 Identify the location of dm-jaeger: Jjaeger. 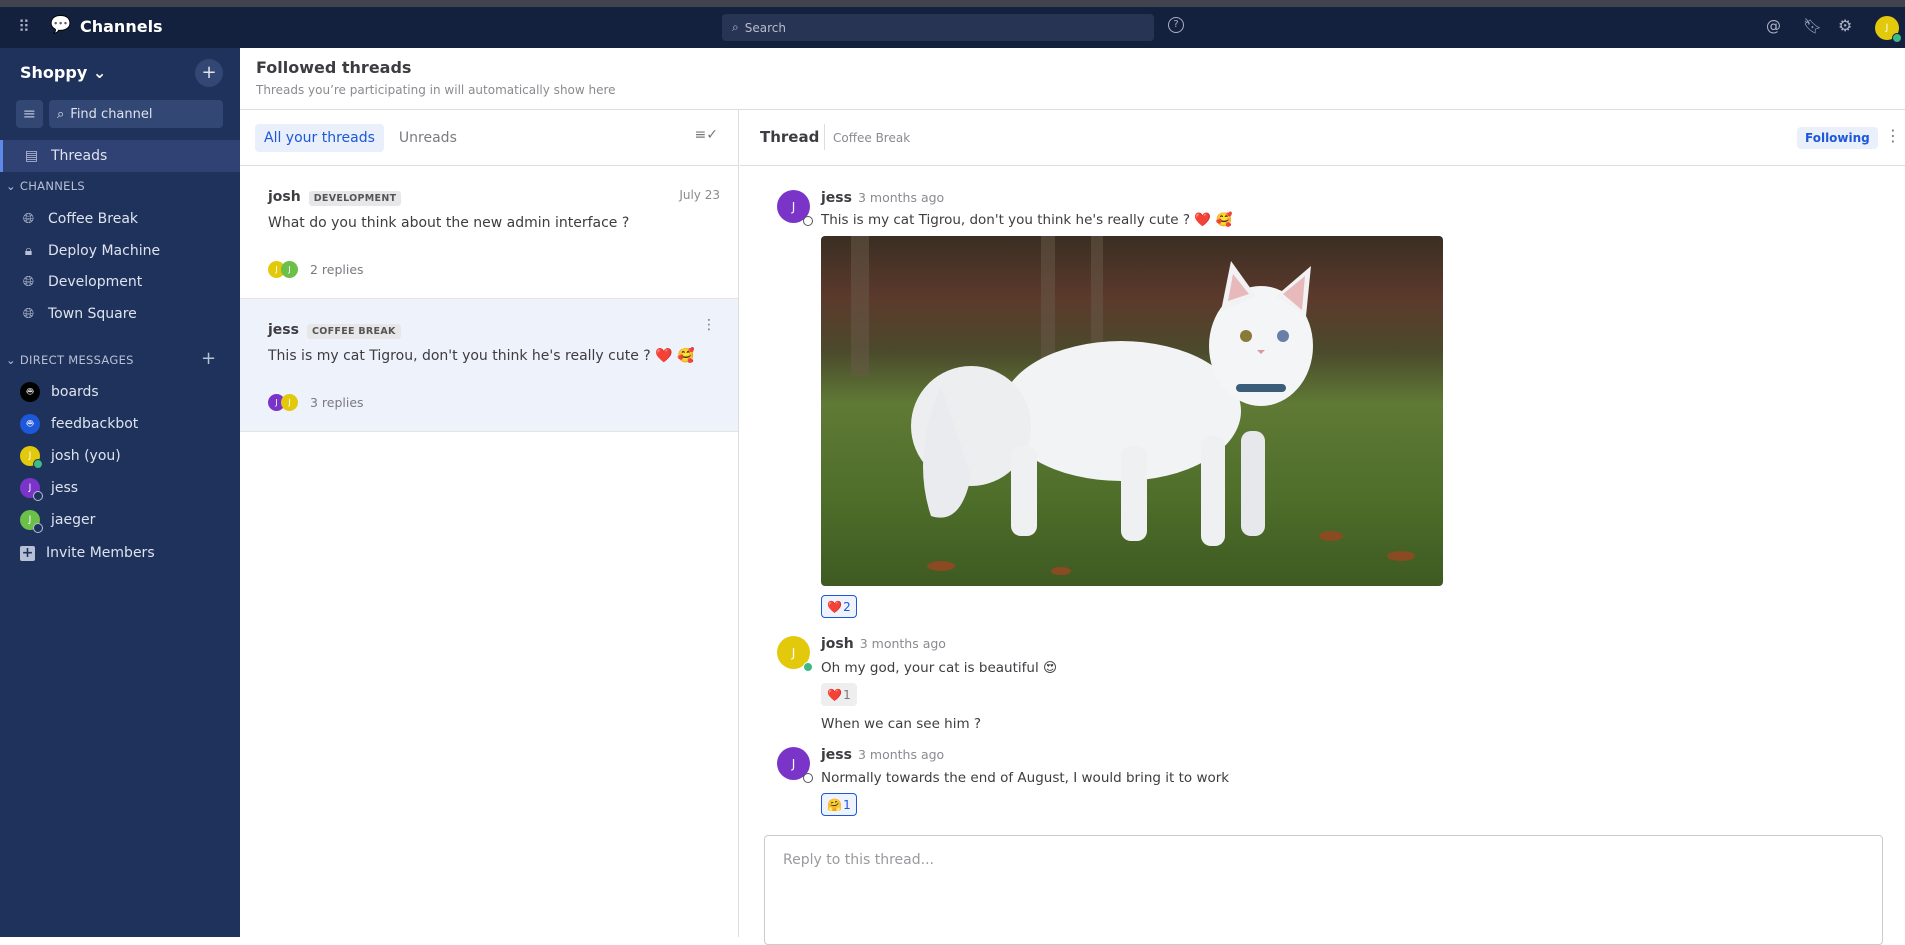
(120, 520).